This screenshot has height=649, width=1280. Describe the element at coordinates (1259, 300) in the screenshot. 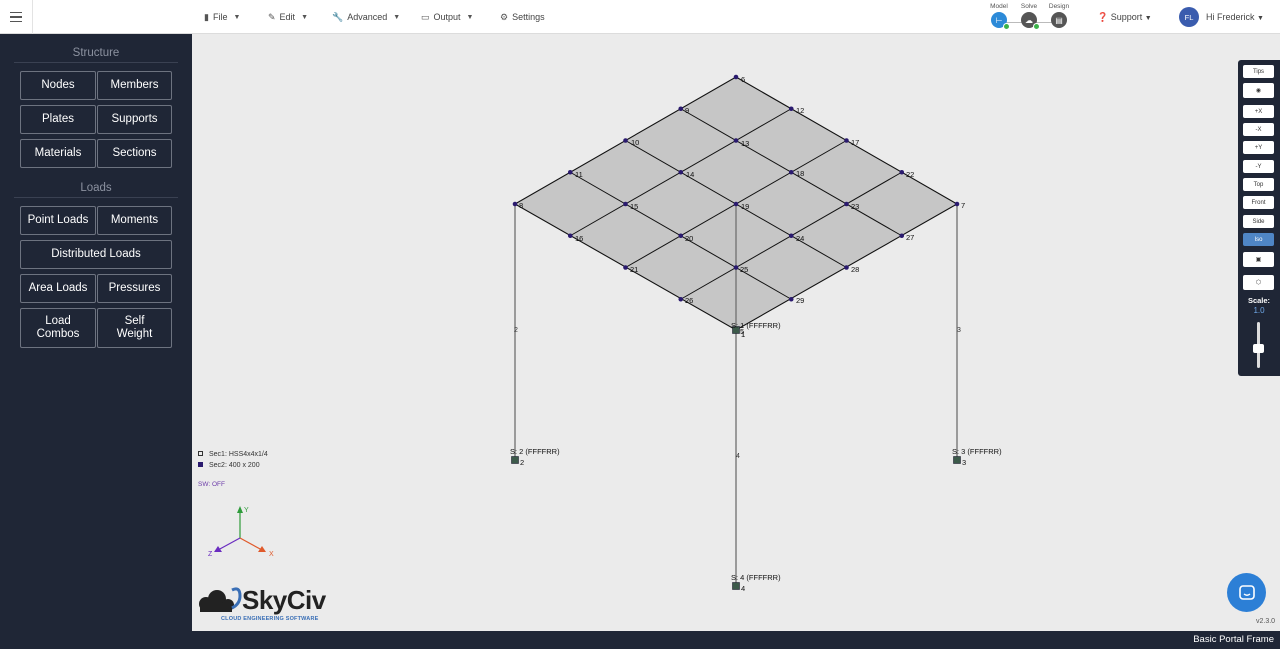

I see `scale-label: Scale:` at that location.